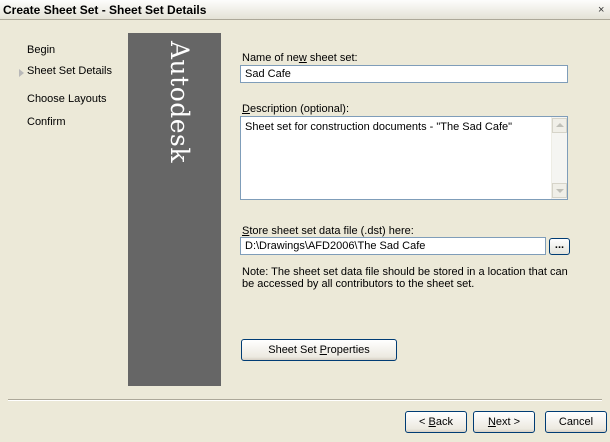  Describe the element at coordinates (300, 58) in the screenshot. I see `name-label: Name of new sheet set:` at that location.